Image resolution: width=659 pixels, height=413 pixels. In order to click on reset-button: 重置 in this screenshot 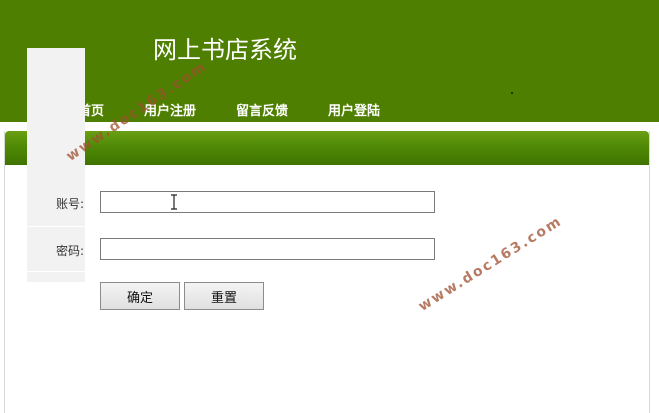, I will do `click(224, 296)`.